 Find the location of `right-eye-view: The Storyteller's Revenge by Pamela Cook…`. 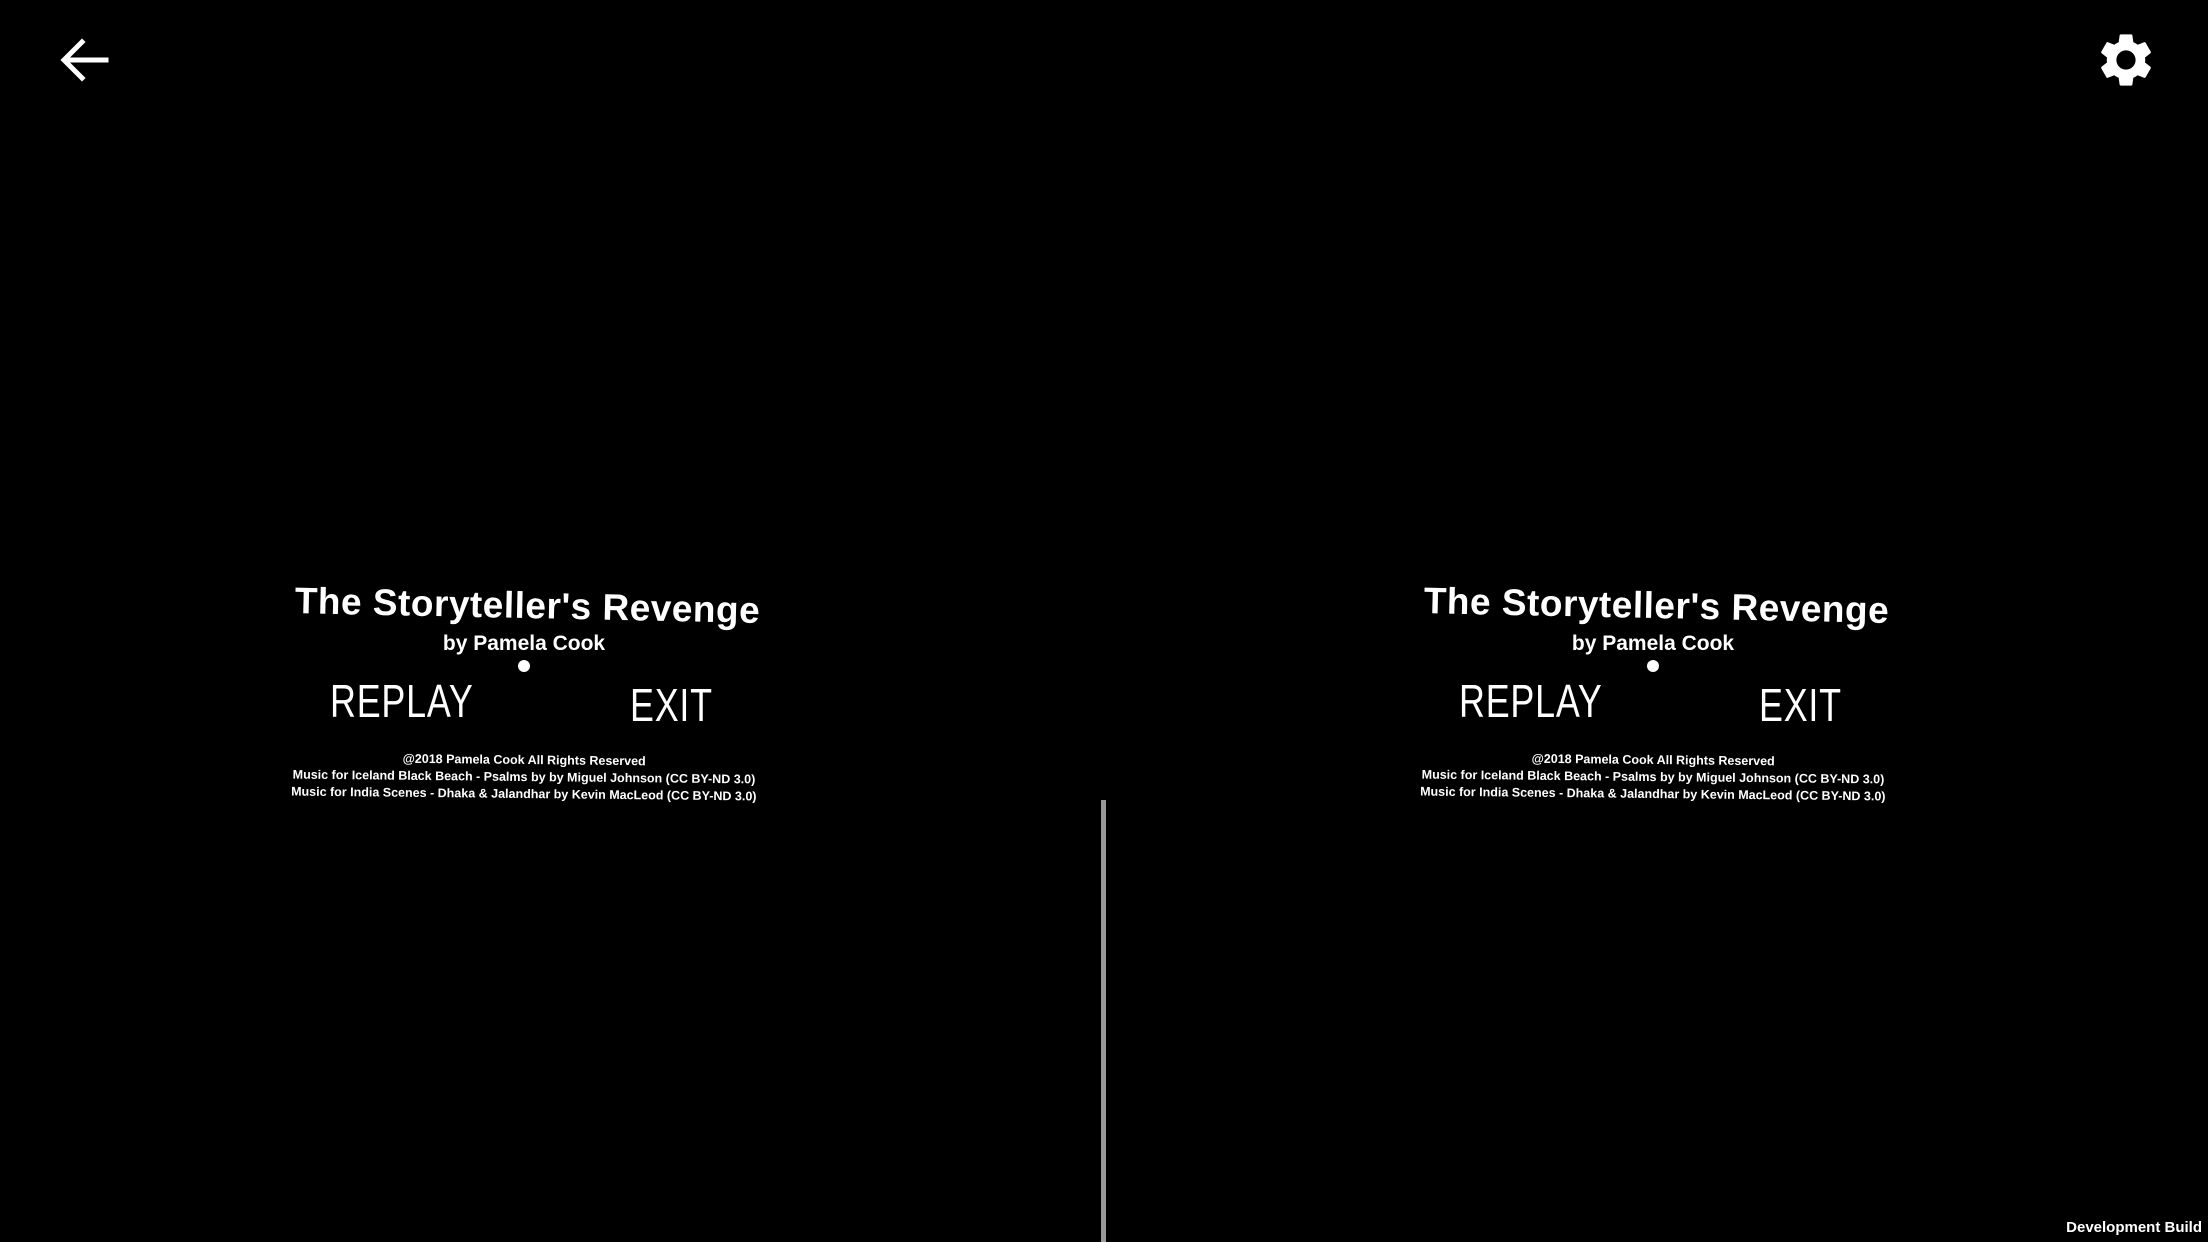

right-eye-view: The Storyteller's Revenge by Pamela Cook… is located at coordinates (1653, 700).